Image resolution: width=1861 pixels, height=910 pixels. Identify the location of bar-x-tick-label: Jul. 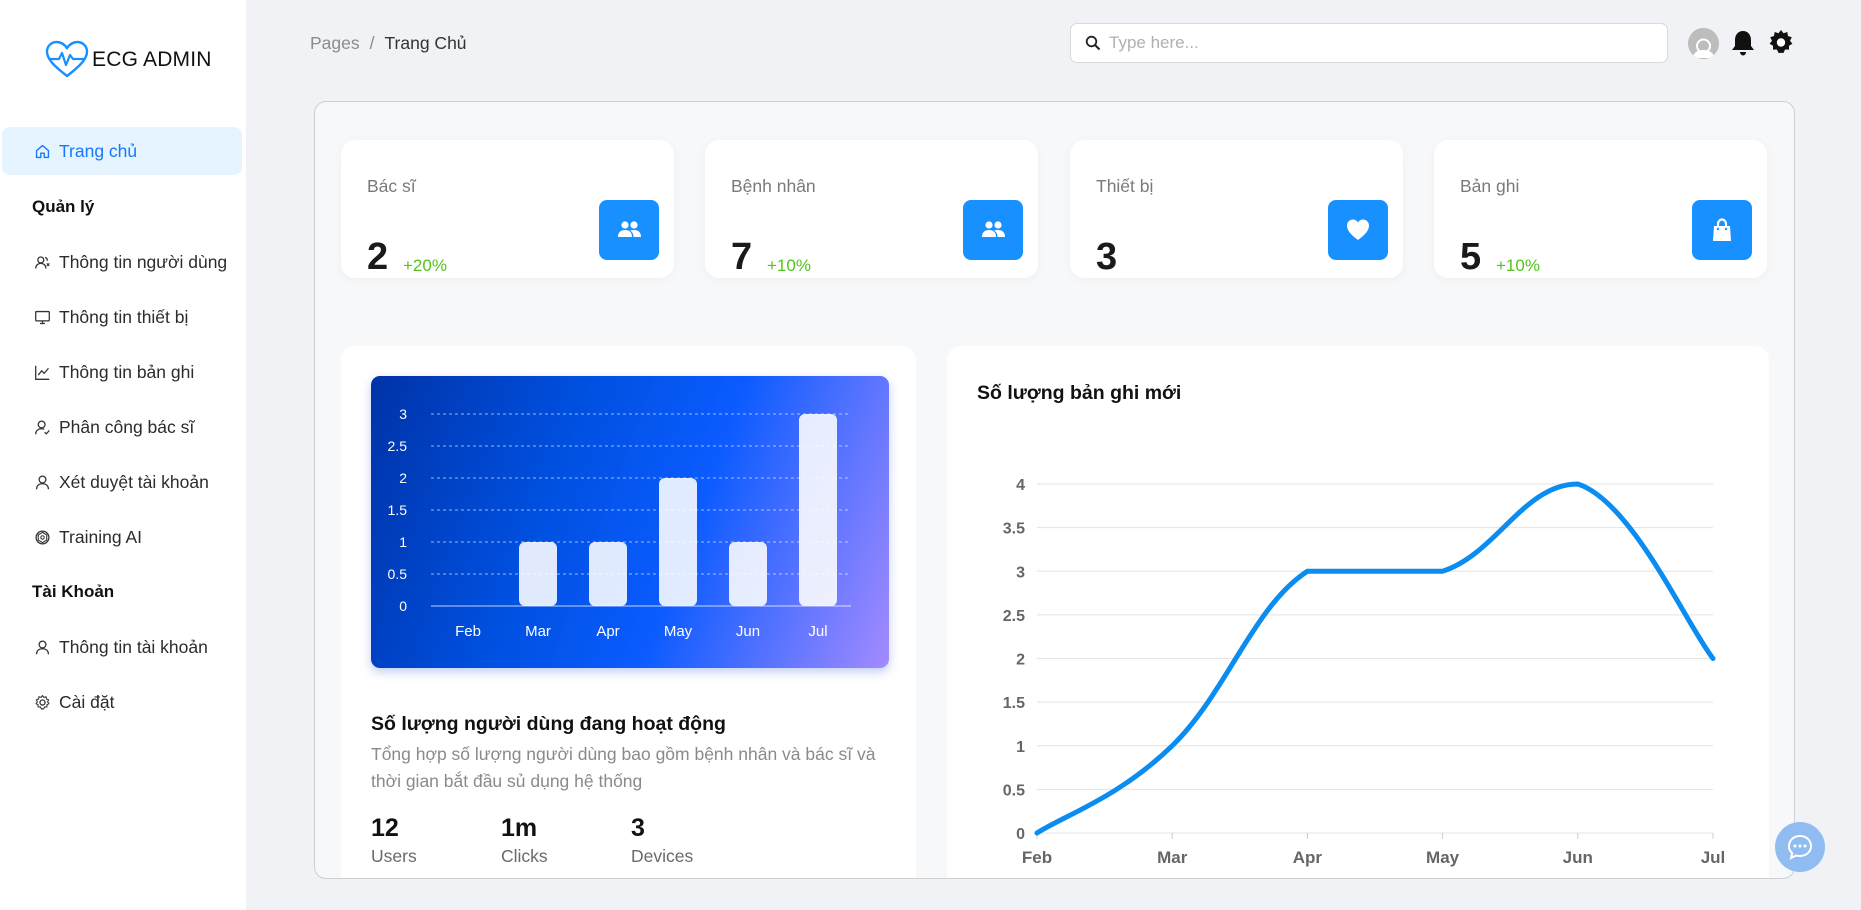
(817, 631).